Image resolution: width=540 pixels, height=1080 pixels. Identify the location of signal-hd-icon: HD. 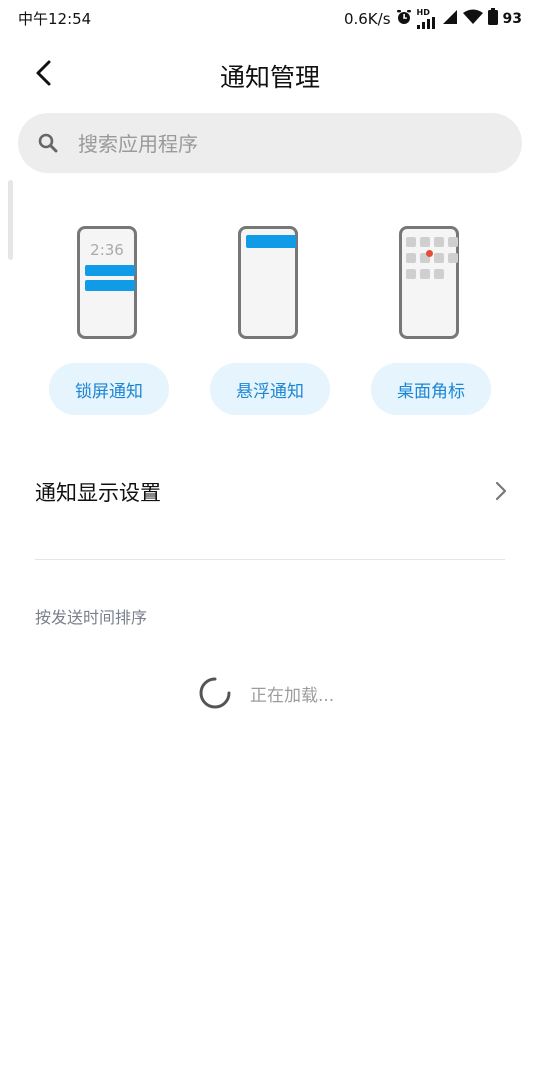
(426, 18).